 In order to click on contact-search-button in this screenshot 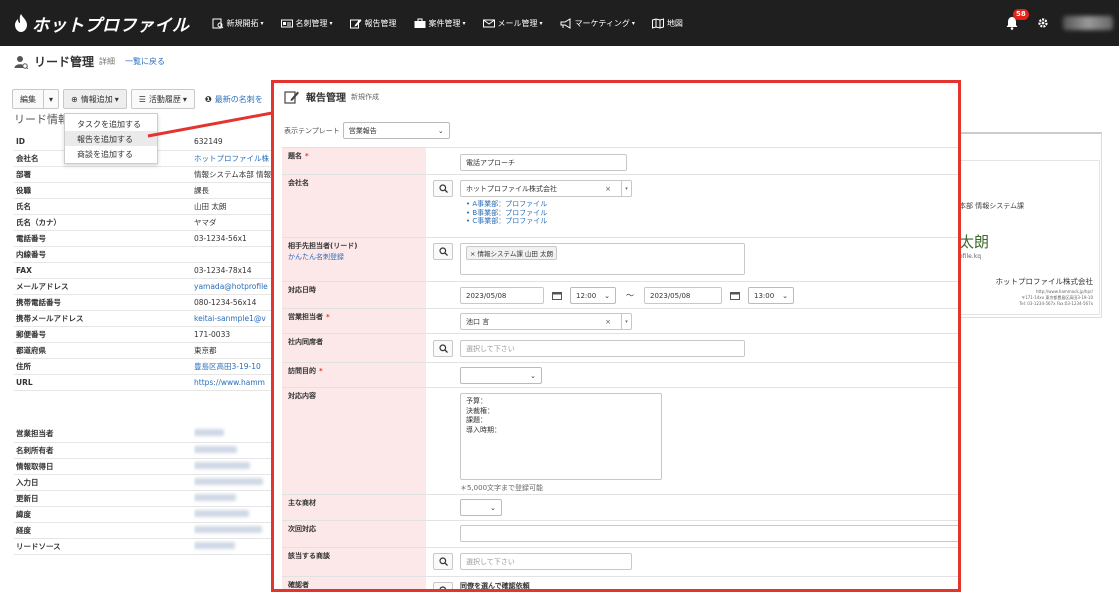, I will do `click(443, 251)`.